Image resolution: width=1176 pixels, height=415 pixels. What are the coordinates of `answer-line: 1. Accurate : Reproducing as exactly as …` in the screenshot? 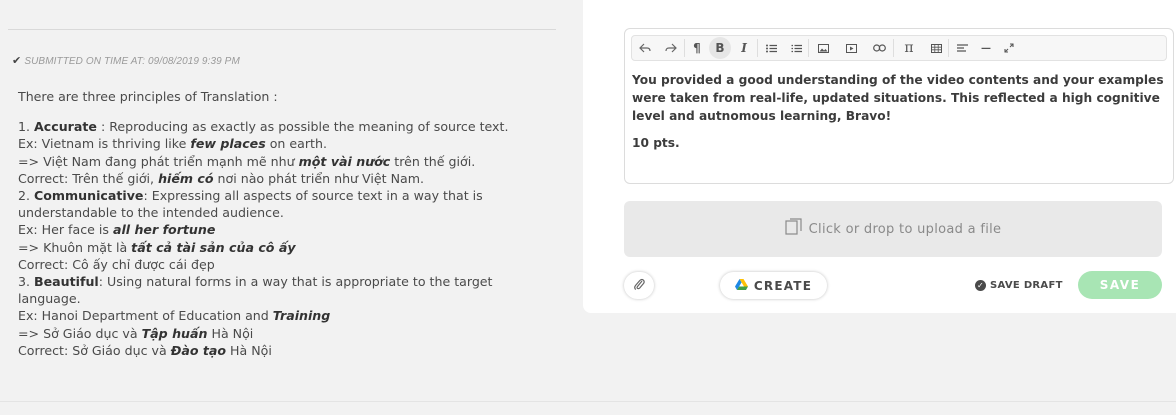 It's located at (263, 127).